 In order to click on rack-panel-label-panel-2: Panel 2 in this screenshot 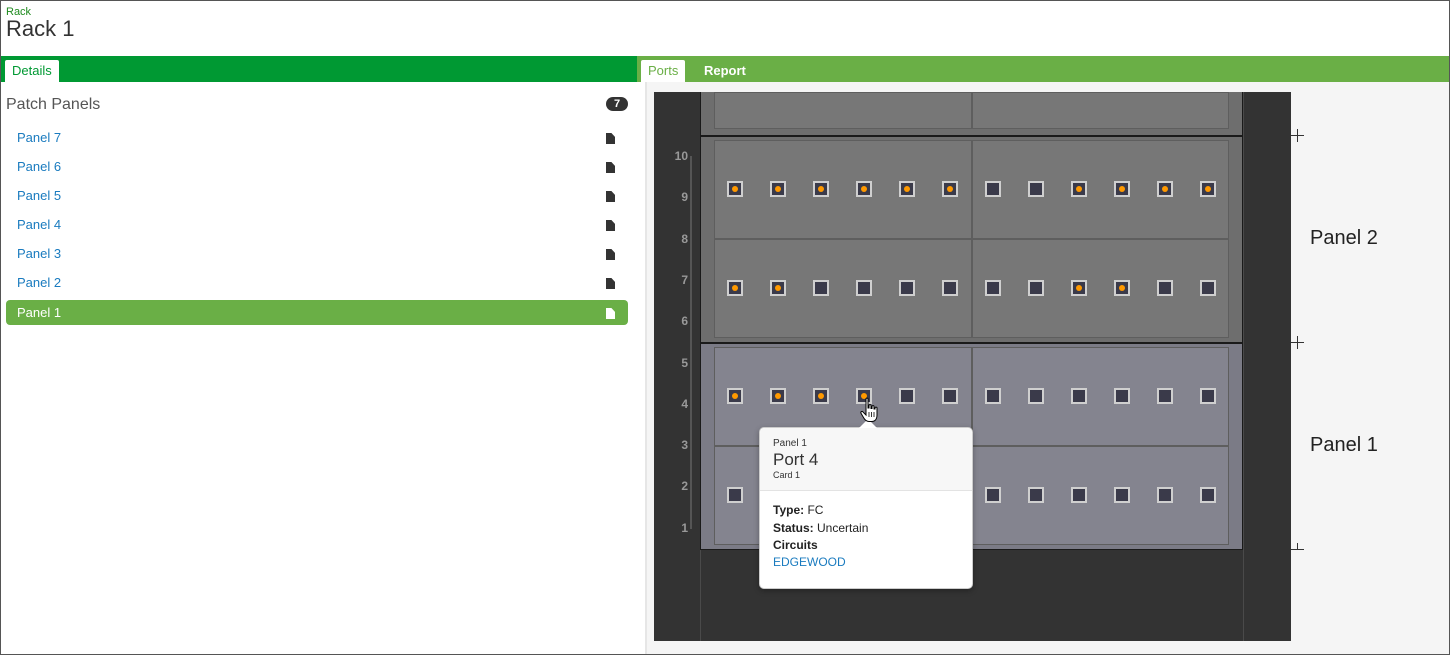, I will do `click(1344, 238)`.